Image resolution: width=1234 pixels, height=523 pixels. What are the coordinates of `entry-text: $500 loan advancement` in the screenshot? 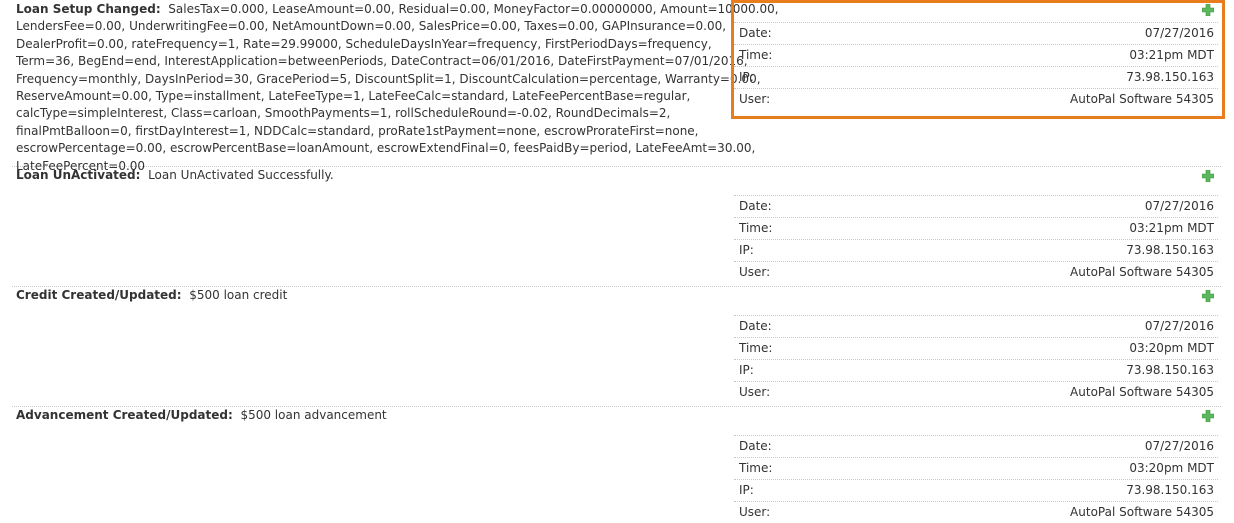 It's located at (313, 415).